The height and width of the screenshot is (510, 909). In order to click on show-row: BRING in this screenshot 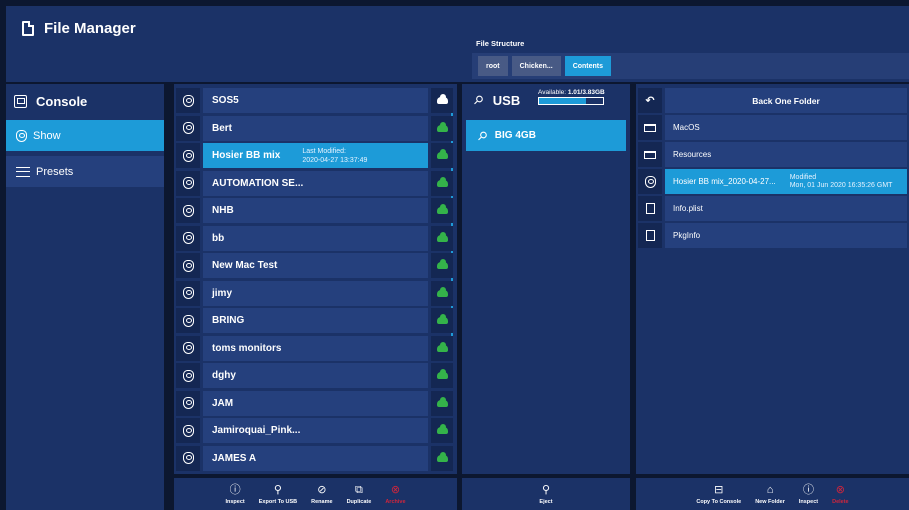, I will do `click(314, 320)`.